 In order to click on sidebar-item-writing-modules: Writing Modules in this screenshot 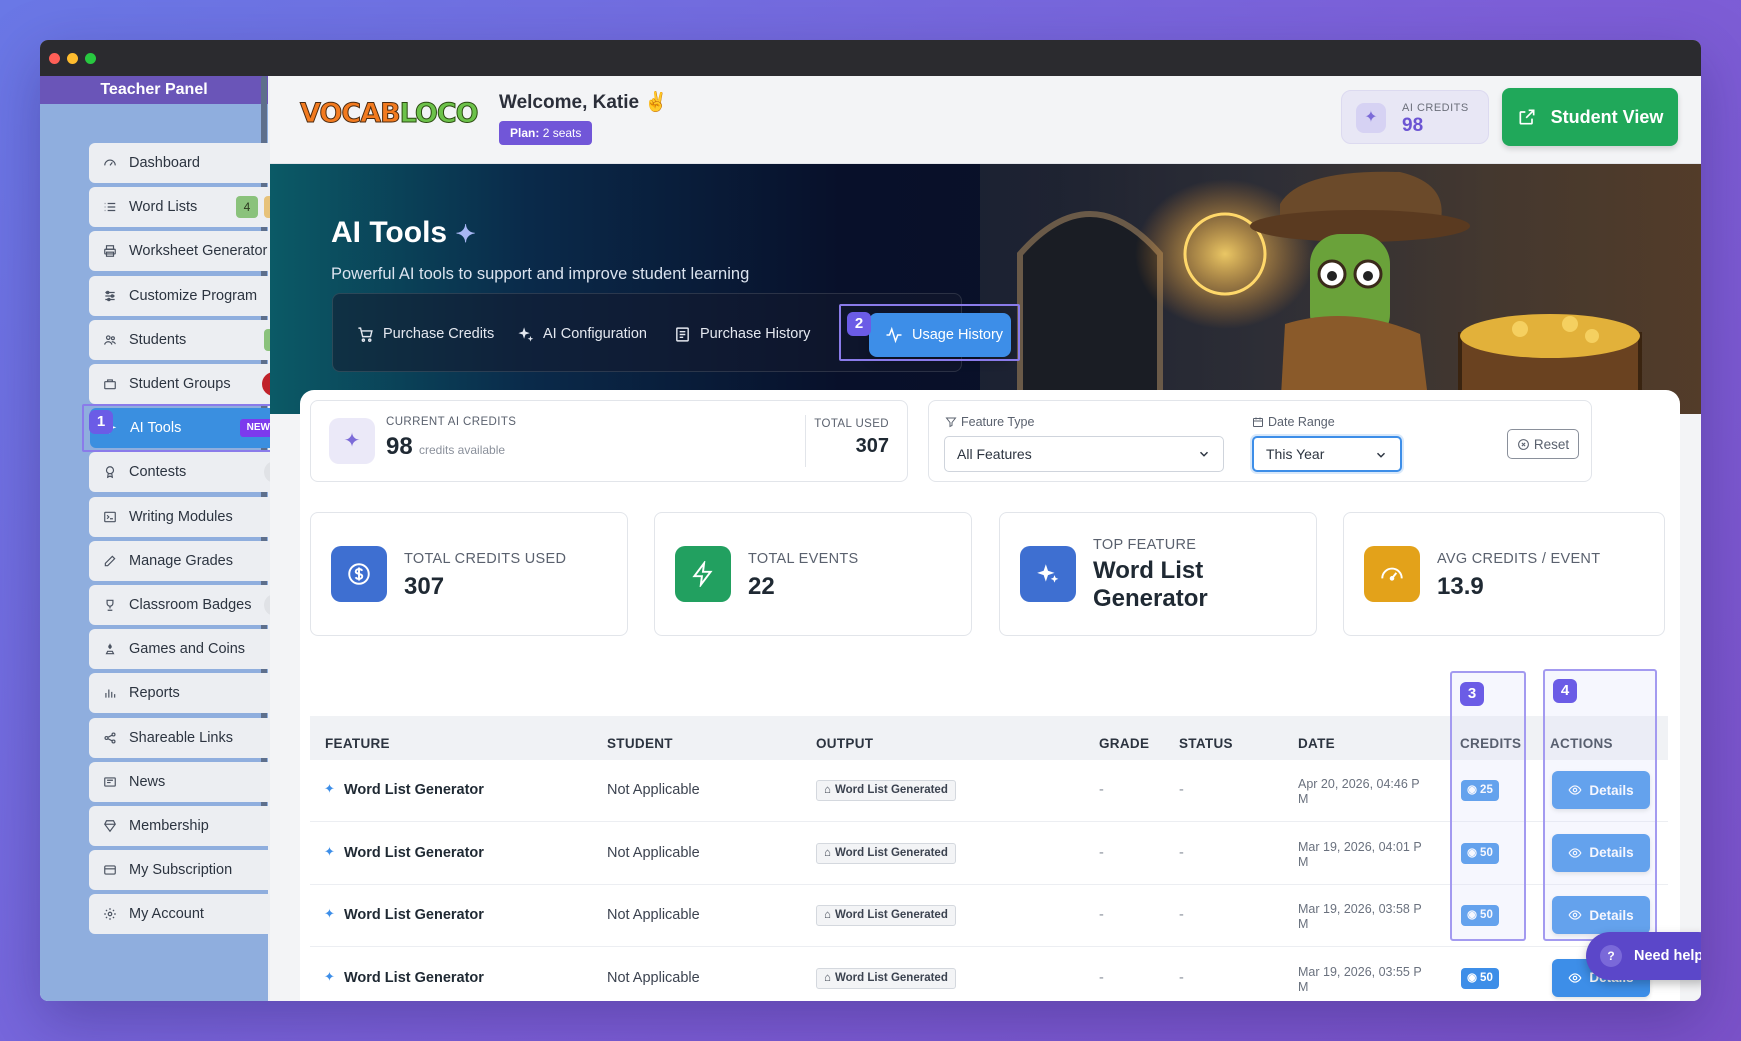, I will do `click(190, 516)`.